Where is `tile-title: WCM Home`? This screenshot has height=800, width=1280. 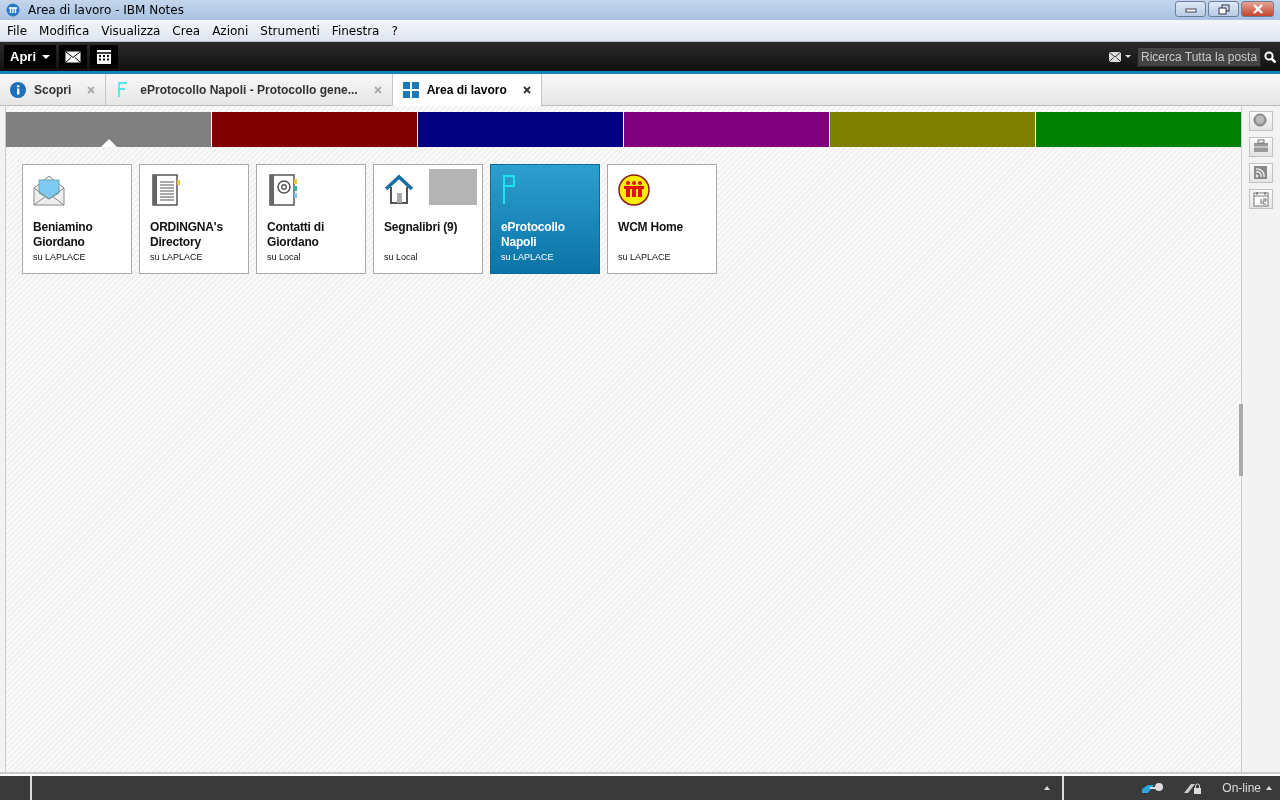
tile-title: WCM Home is located at coordinates (651, 228).